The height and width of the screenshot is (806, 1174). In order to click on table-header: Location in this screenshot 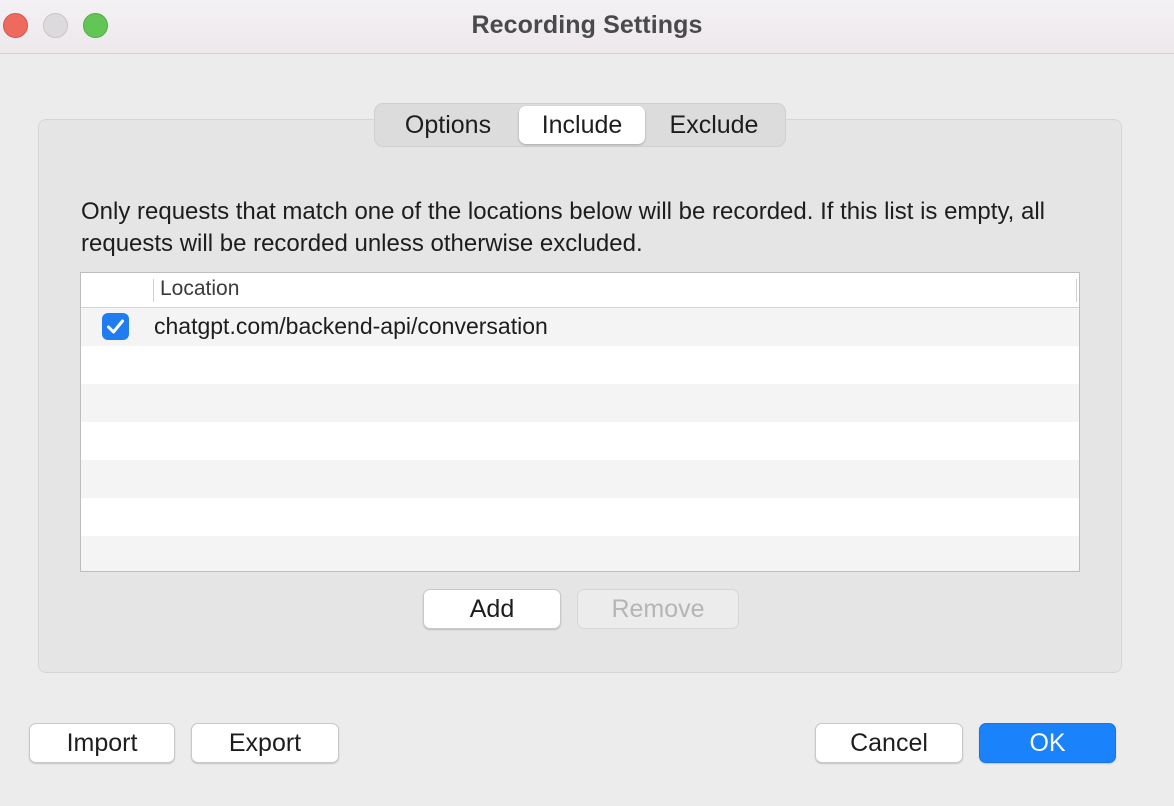, I will do `click(580, 290)`.